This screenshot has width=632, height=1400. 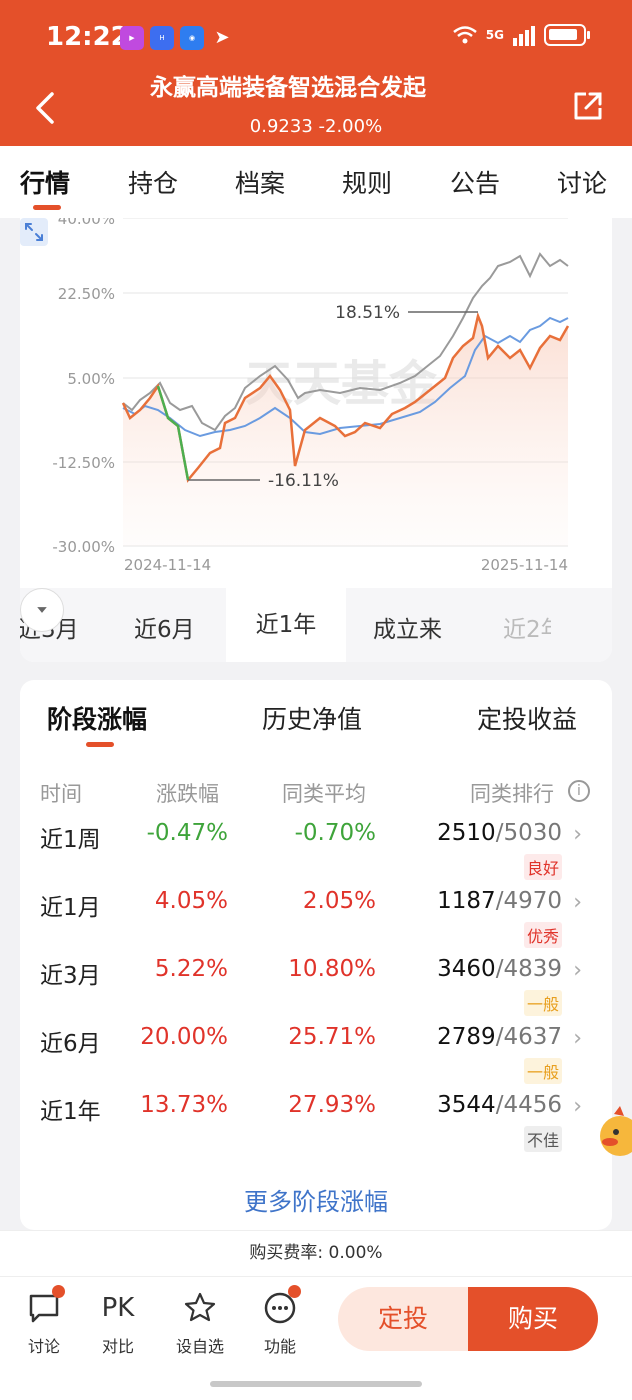 I want to click on header-change: 涨跌幅, so click(x=187, y=794).